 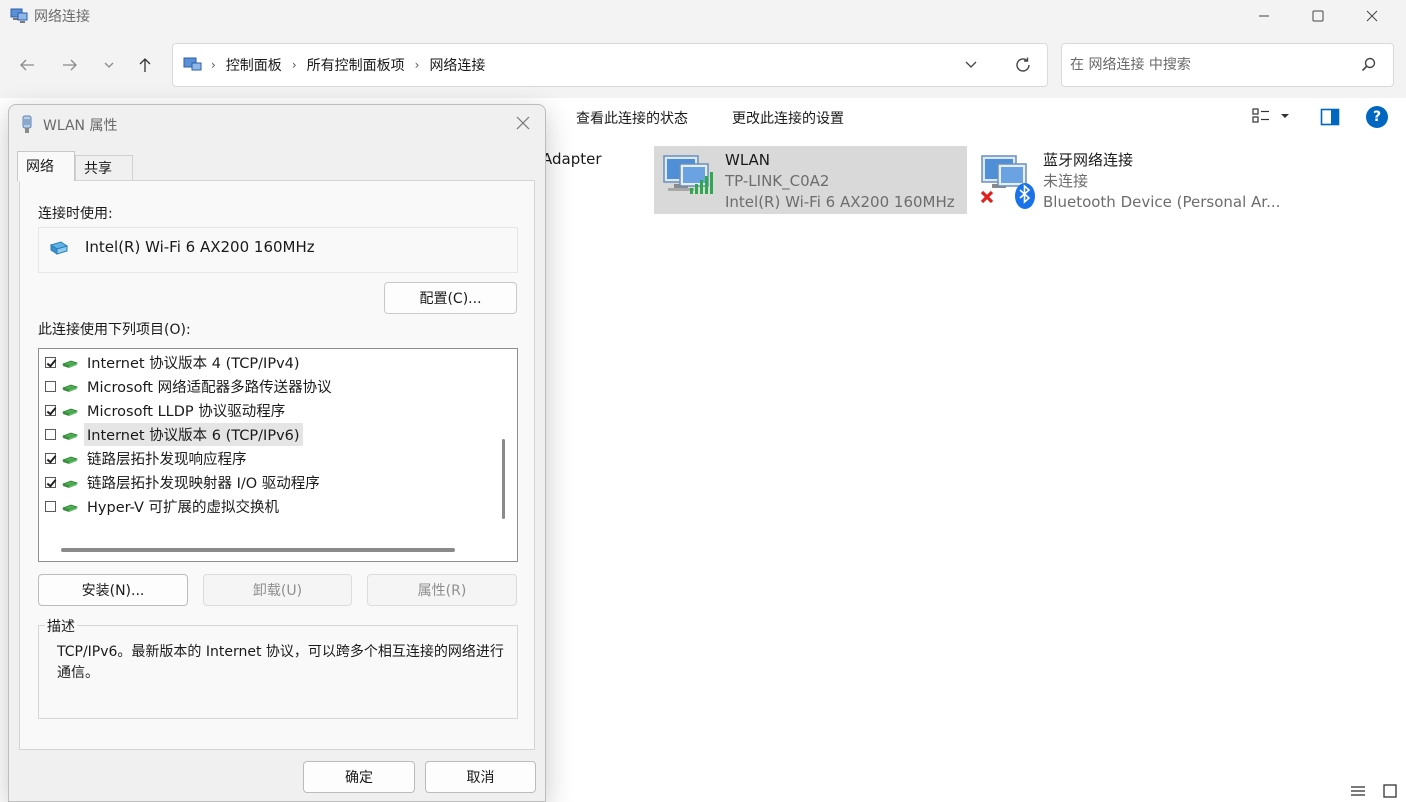 I want to click on help-icon: ?, so click(x=1377, y=117).